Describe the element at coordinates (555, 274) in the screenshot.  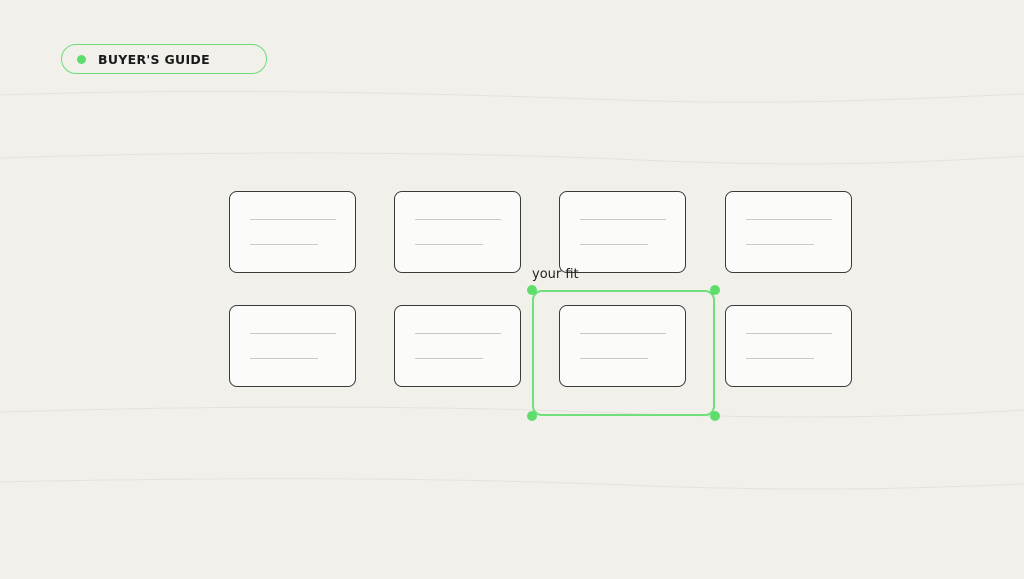
I see `selection-label: your fit` at that location.